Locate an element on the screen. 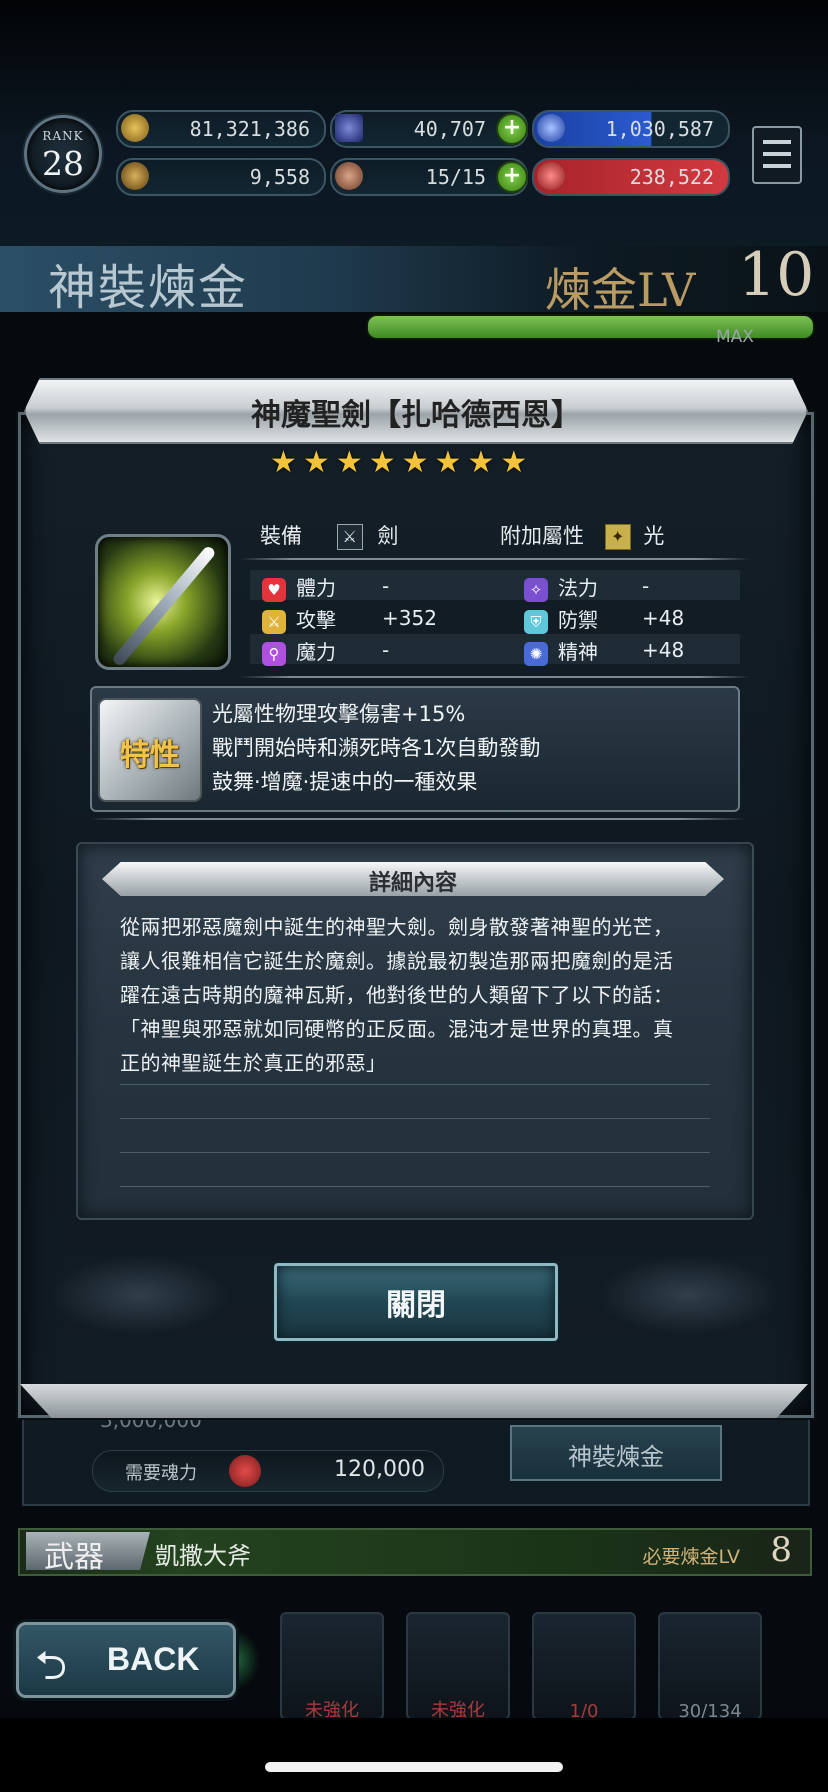  detail-line: 躍在遠古時期的魔神瓦斯，他對後世的人類留下了以下的話： is located at coordinates (397, 995).